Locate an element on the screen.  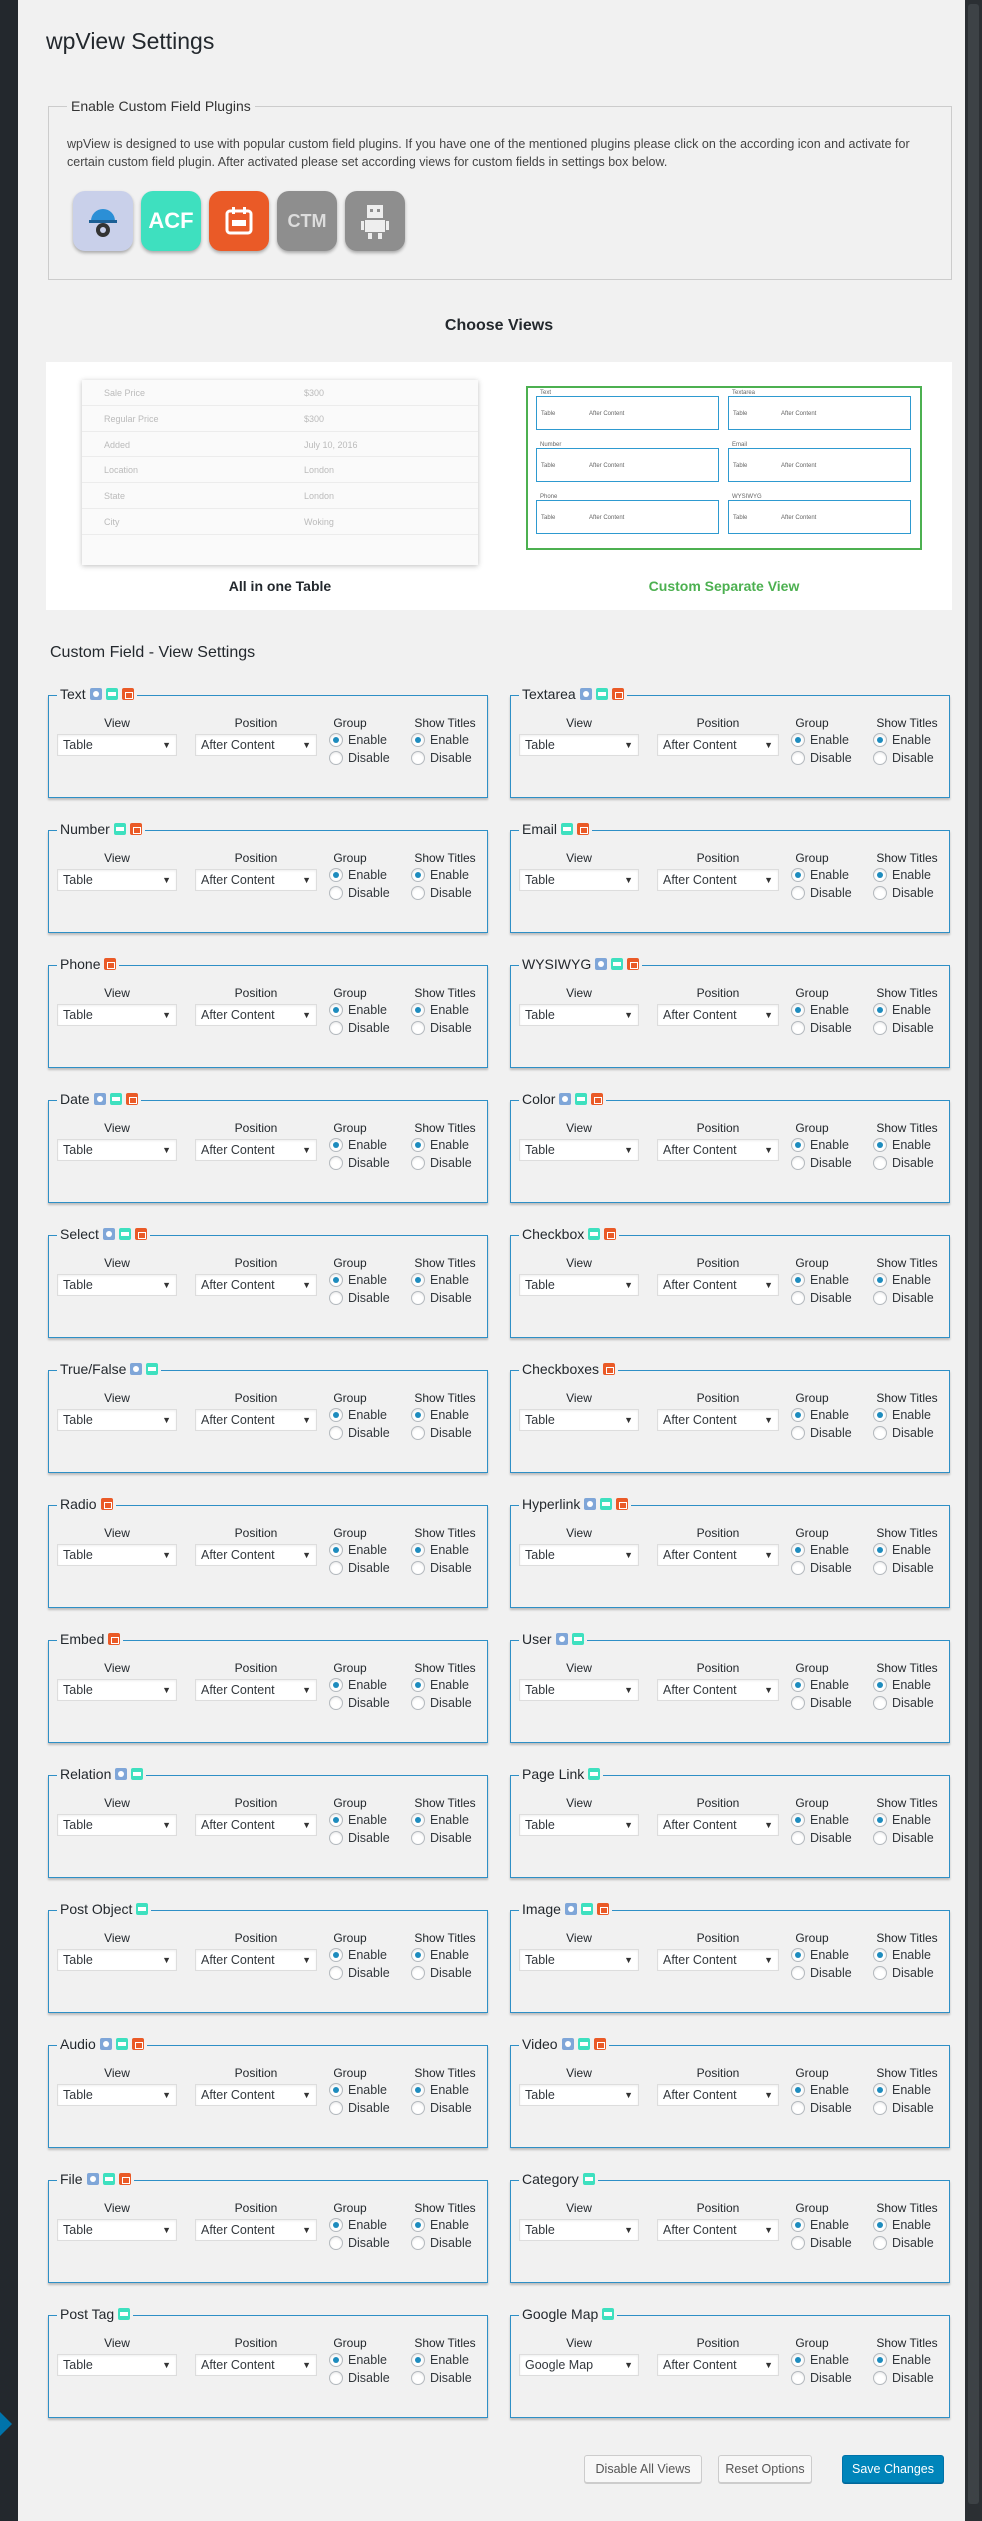
robot-icon is located at coordinates (375, 221).